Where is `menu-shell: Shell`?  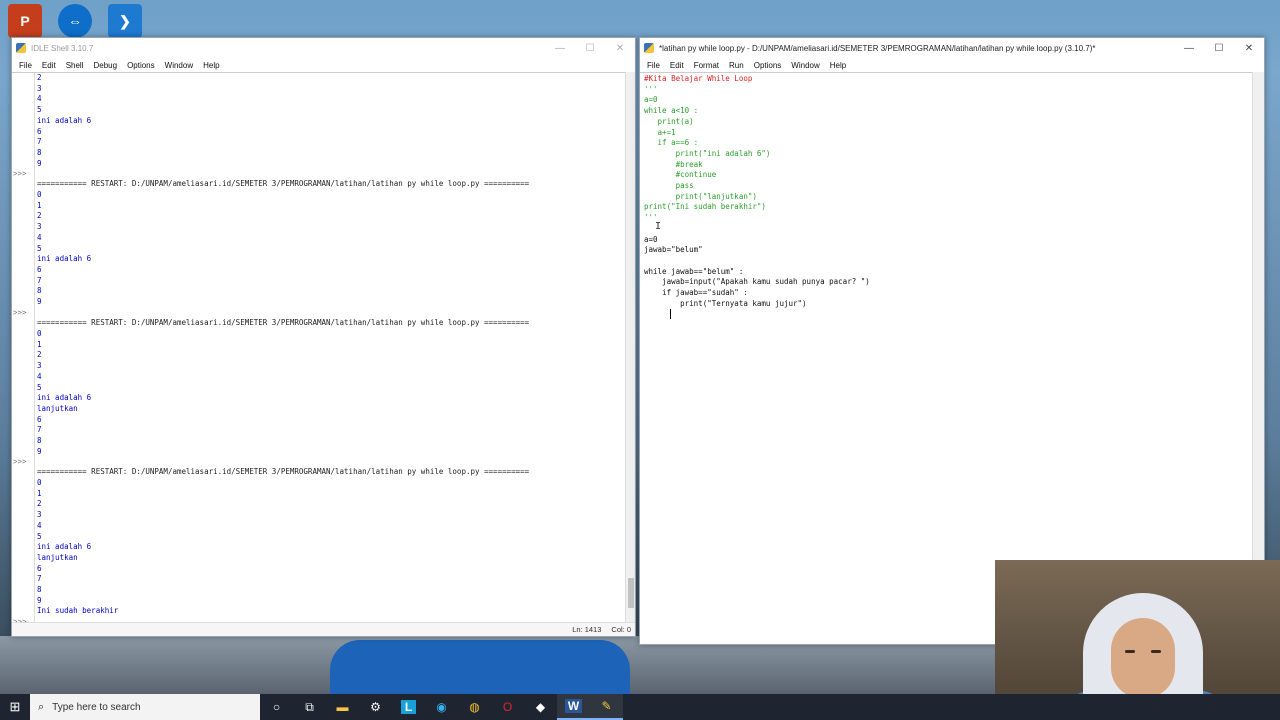 menu-shell: Shell is located at coordinates (75, 65).